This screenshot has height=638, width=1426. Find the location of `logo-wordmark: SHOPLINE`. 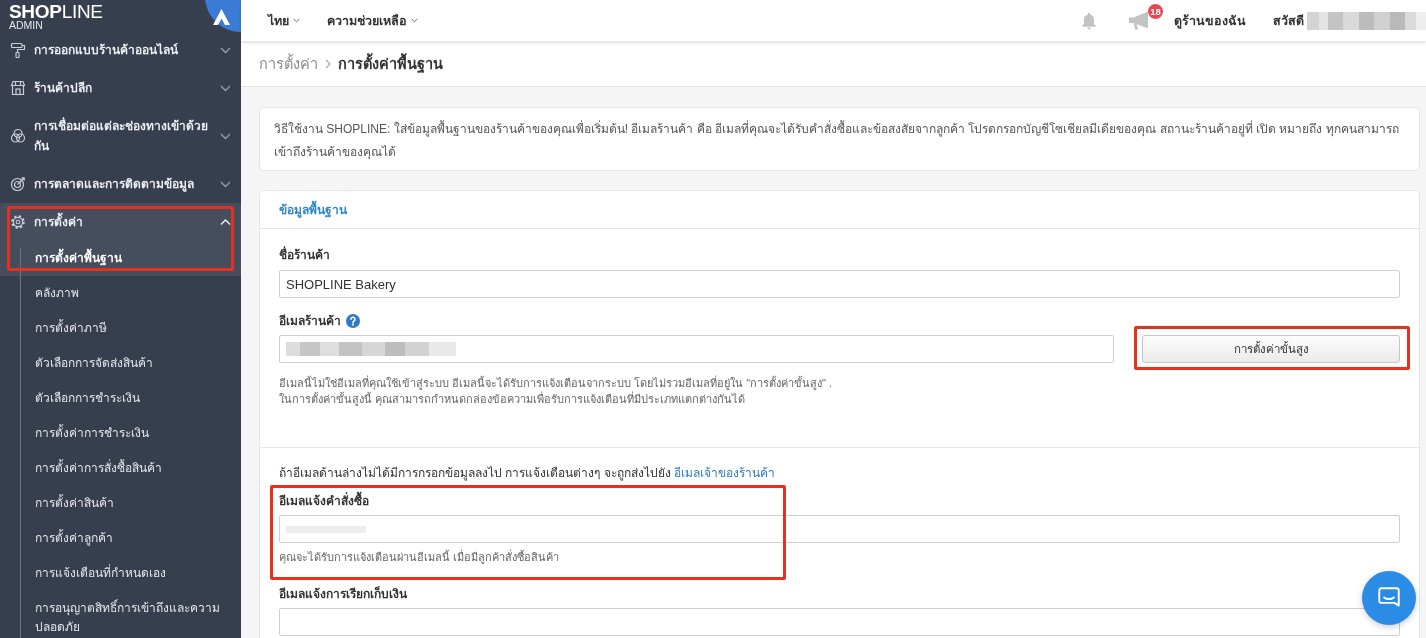

logo-wordmark: SHOPLINE is located at coordinates (56, 11).